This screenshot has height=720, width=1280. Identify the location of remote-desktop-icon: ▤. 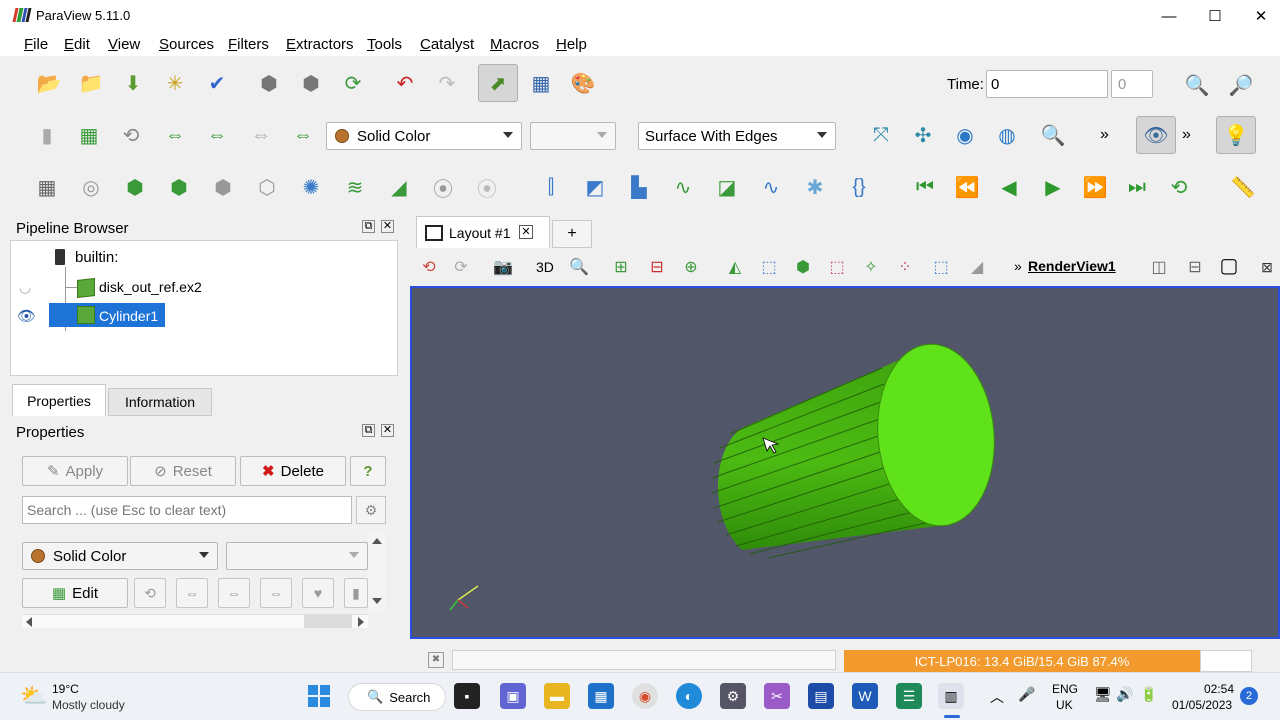
(821, 696).